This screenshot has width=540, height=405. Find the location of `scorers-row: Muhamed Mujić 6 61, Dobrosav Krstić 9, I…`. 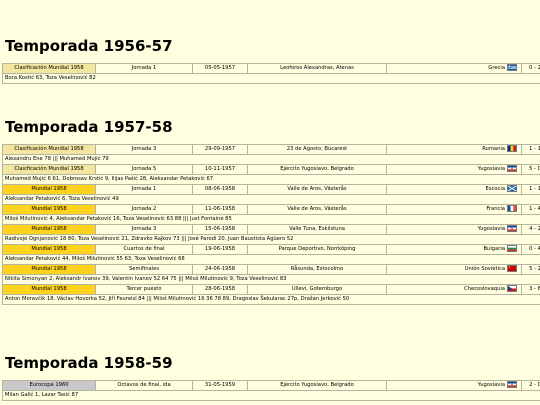

scorers-row: Muhamed Mujić 6 61, Dobrosav Krstić 9, I… is located at coordinates (271, 179).